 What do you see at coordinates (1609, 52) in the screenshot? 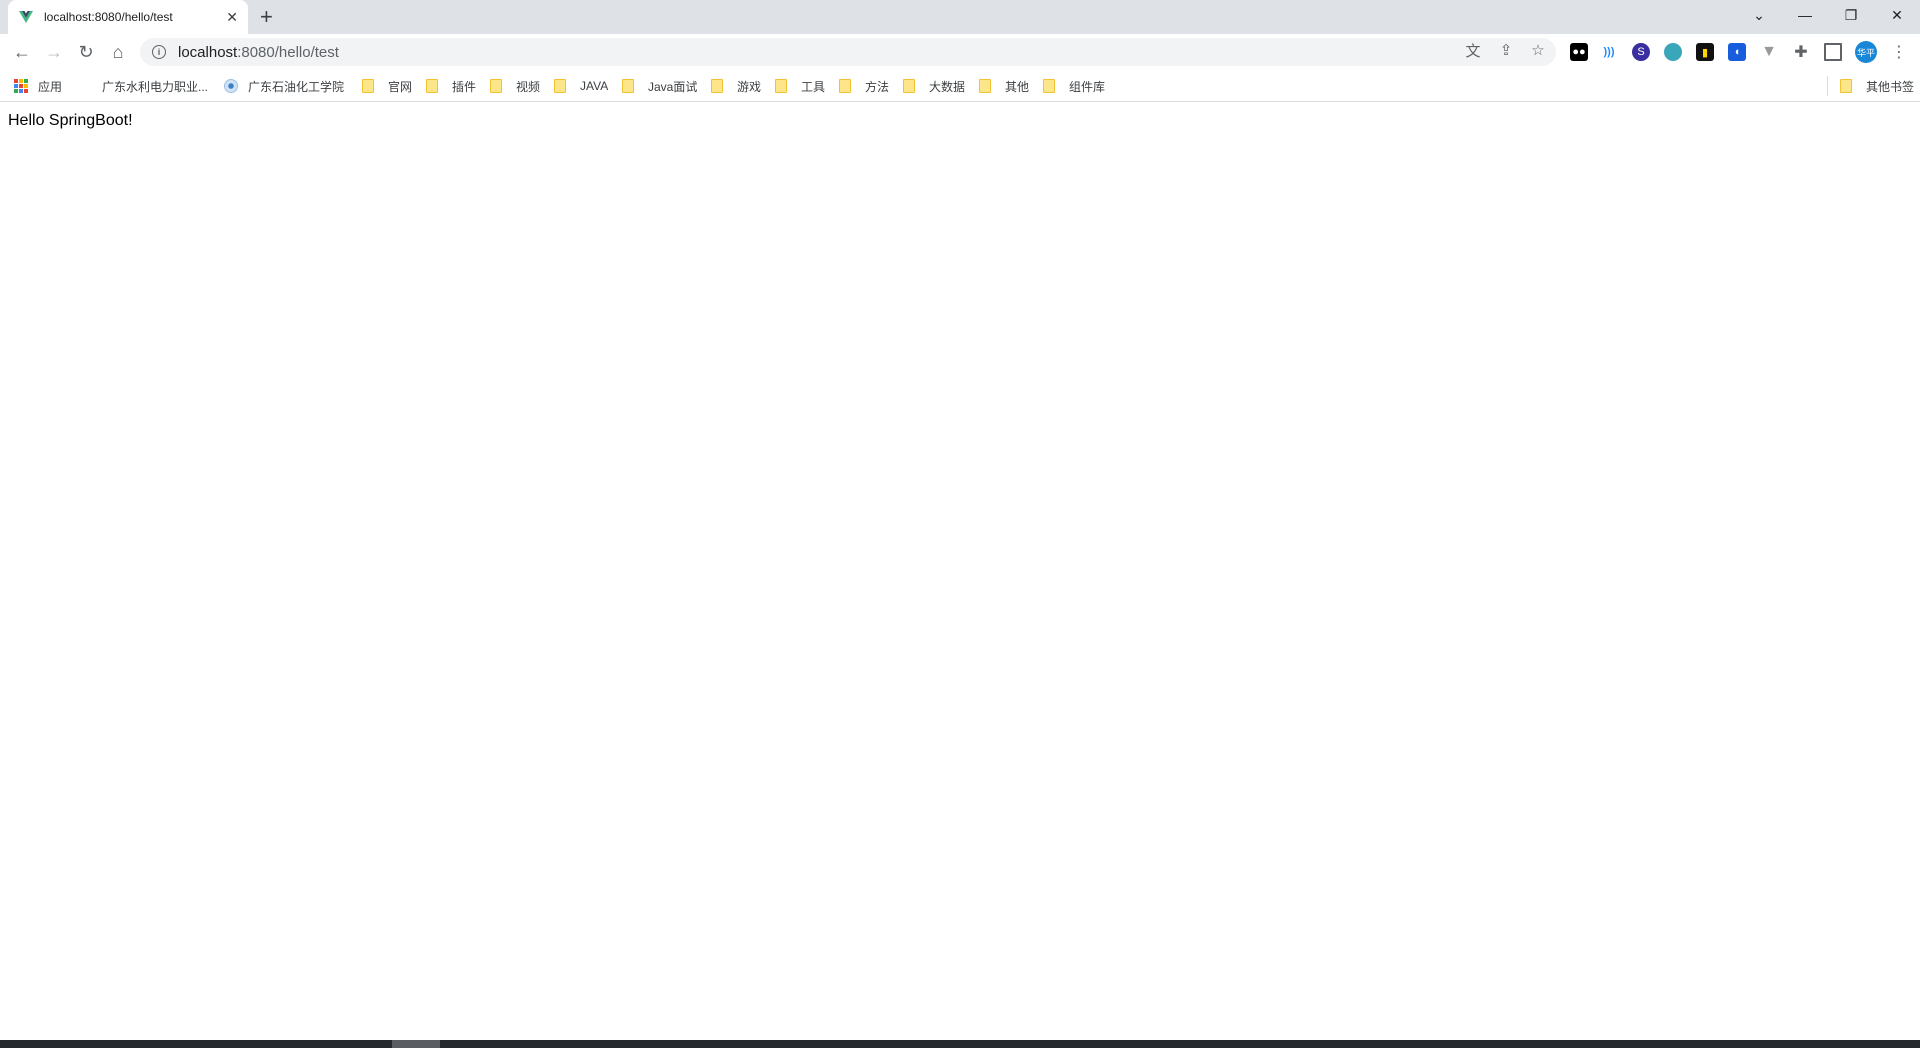
I see `wave-extension-icon: )))` at bounding box center [1609, 52].